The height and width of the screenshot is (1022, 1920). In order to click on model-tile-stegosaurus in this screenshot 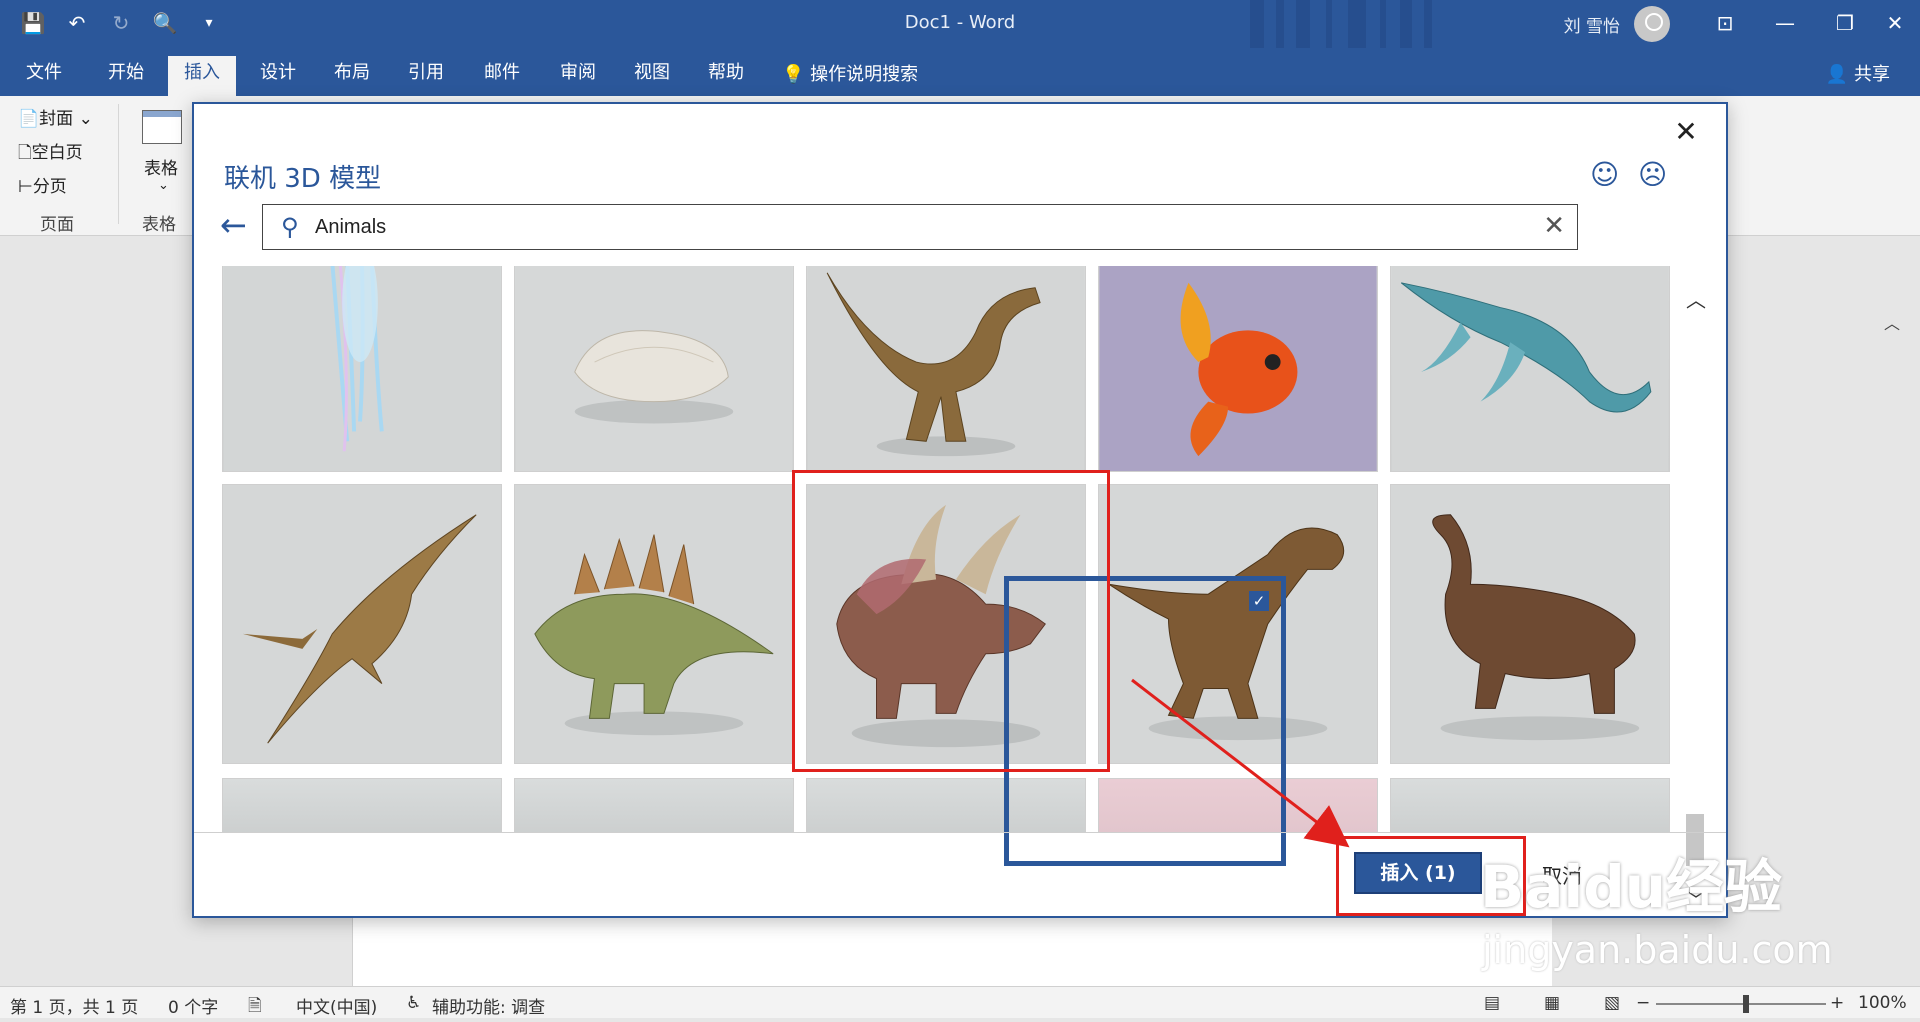, I will do `click(654, 624)`.